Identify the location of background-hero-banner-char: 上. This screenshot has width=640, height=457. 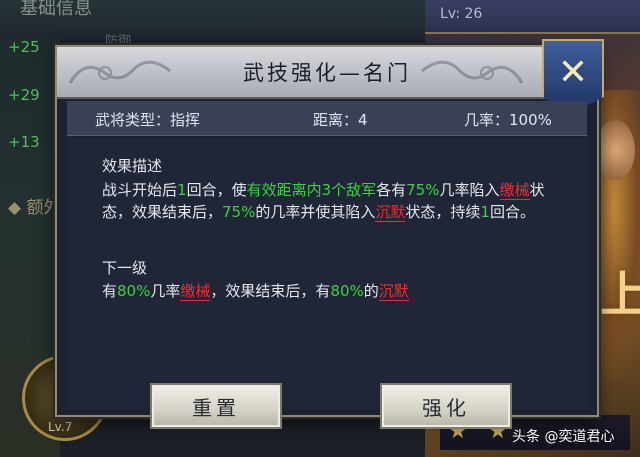
(620, 295).